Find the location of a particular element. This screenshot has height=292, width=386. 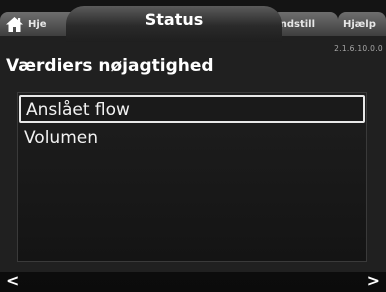

home-icon is located at coordinates (14, 24).